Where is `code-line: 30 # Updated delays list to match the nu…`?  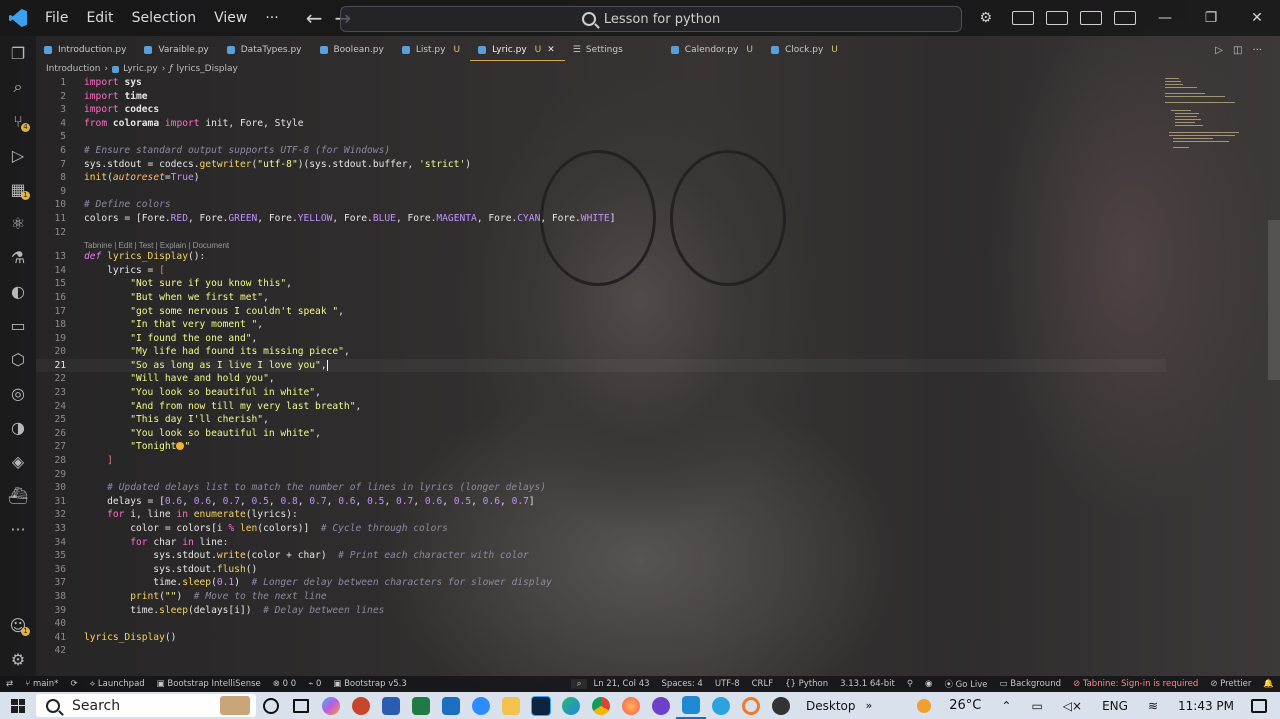 code-line: 30 # Updated delays list to match the nu… is located at coordinates (601, 488).